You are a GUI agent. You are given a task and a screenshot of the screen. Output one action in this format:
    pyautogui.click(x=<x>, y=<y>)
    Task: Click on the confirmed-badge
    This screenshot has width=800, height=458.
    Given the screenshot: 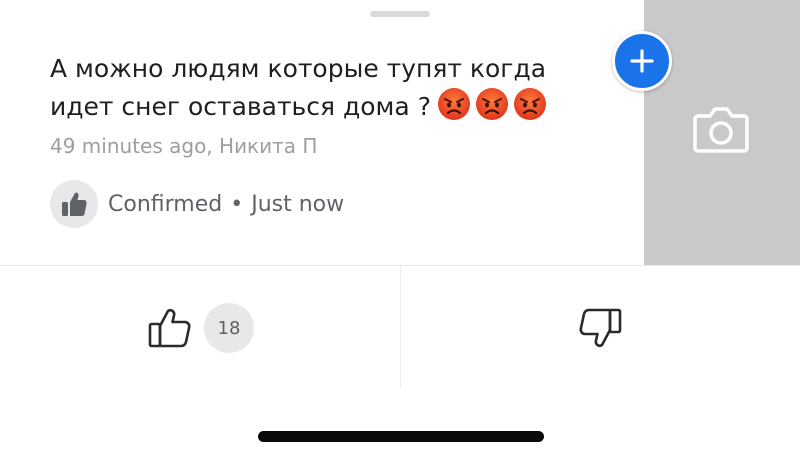 What is the action you would take?
    pyautogui.click(x=74, y=204)
    